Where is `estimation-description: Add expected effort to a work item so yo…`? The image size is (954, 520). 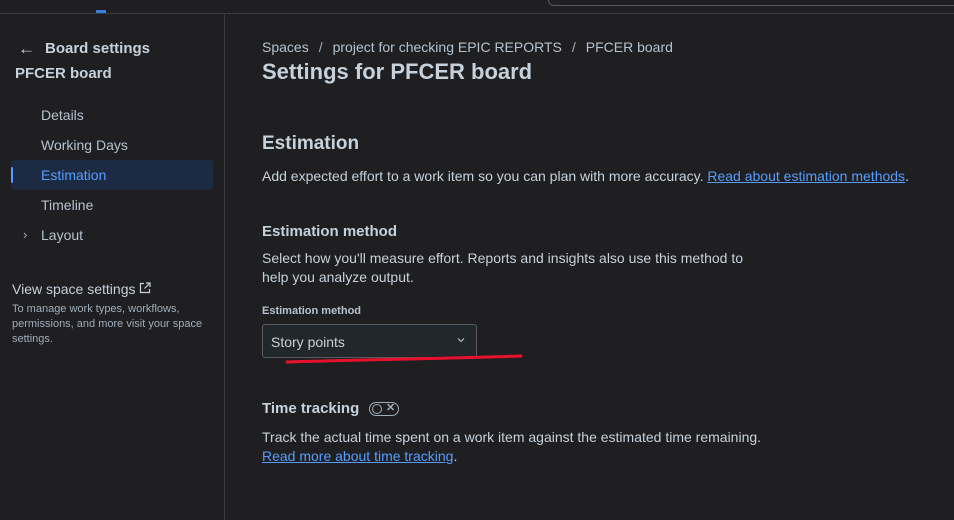
estimation-description: Add expected effort to a work item so yo… is located at coordinates (585, 176).